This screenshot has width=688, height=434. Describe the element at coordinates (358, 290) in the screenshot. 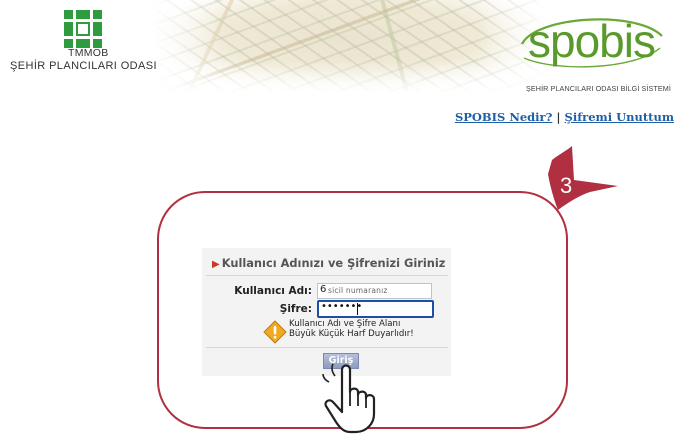

I see `username-placeholder: sicil numaranız` at that location.